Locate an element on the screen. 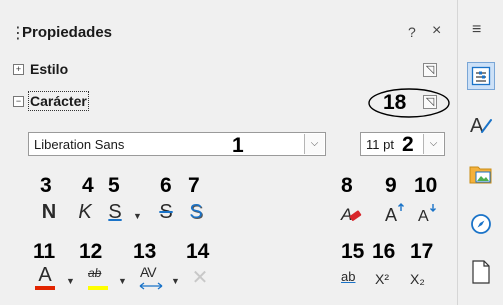 Image resolution: width=503 pixels, height=305 pixels. subscript-button: X₂ is located at coordinates (420, 279).